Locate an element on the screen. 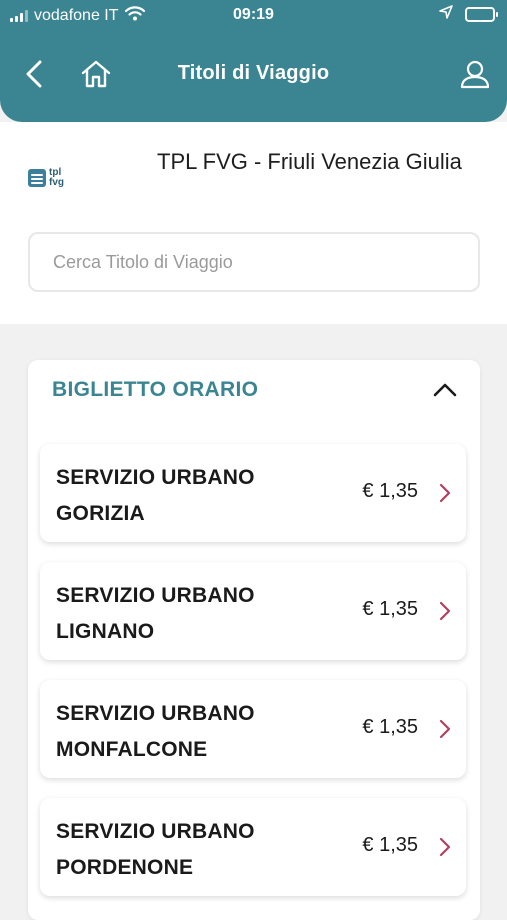 The height and width of the screenshot is (920, 507). ticket-name: SERVIZIO URBANO MONFALCONE is located at coordinates (155, 731).